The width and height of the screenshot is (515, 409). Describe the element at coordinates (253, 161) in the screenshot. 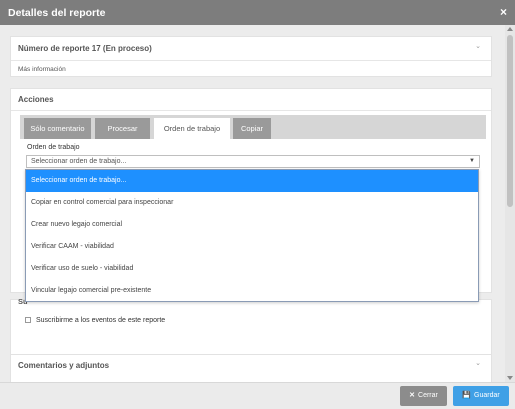

I see `work-order-select: Seleccionar orden de trabajo... ▼` at that location.